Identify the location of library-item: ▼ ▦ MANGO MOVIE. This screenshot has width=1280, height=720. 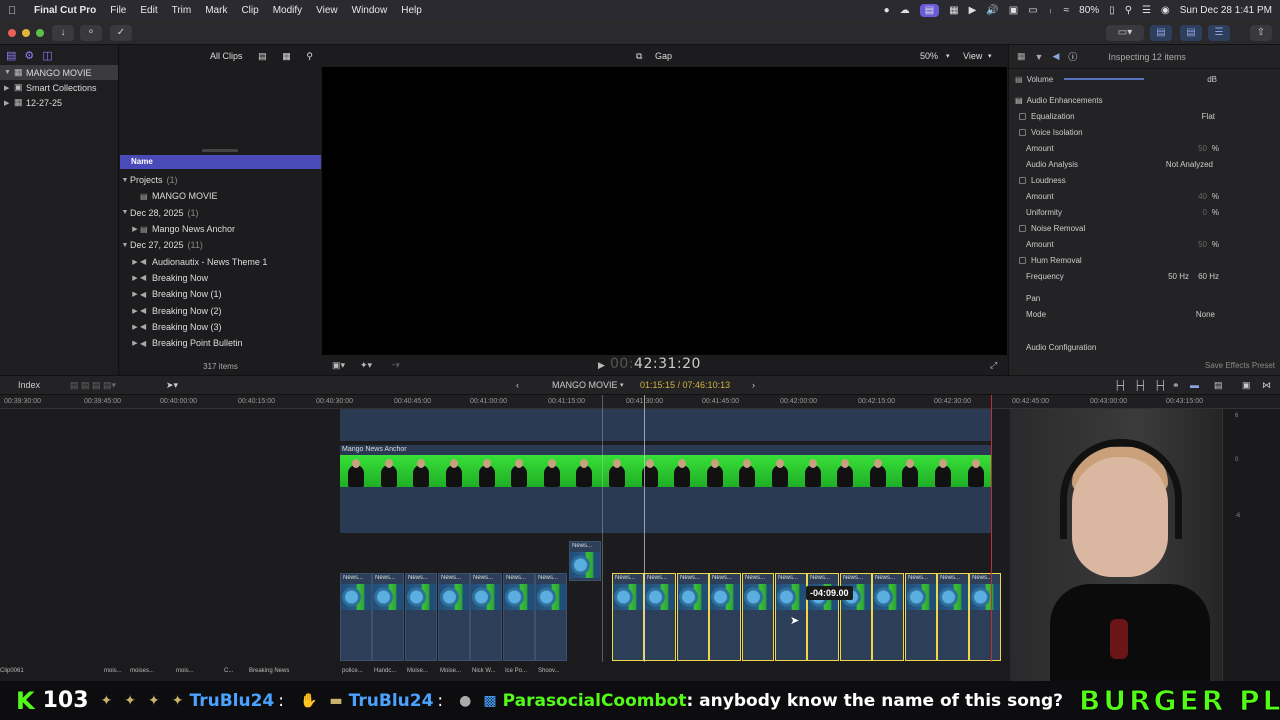
(59, 72).